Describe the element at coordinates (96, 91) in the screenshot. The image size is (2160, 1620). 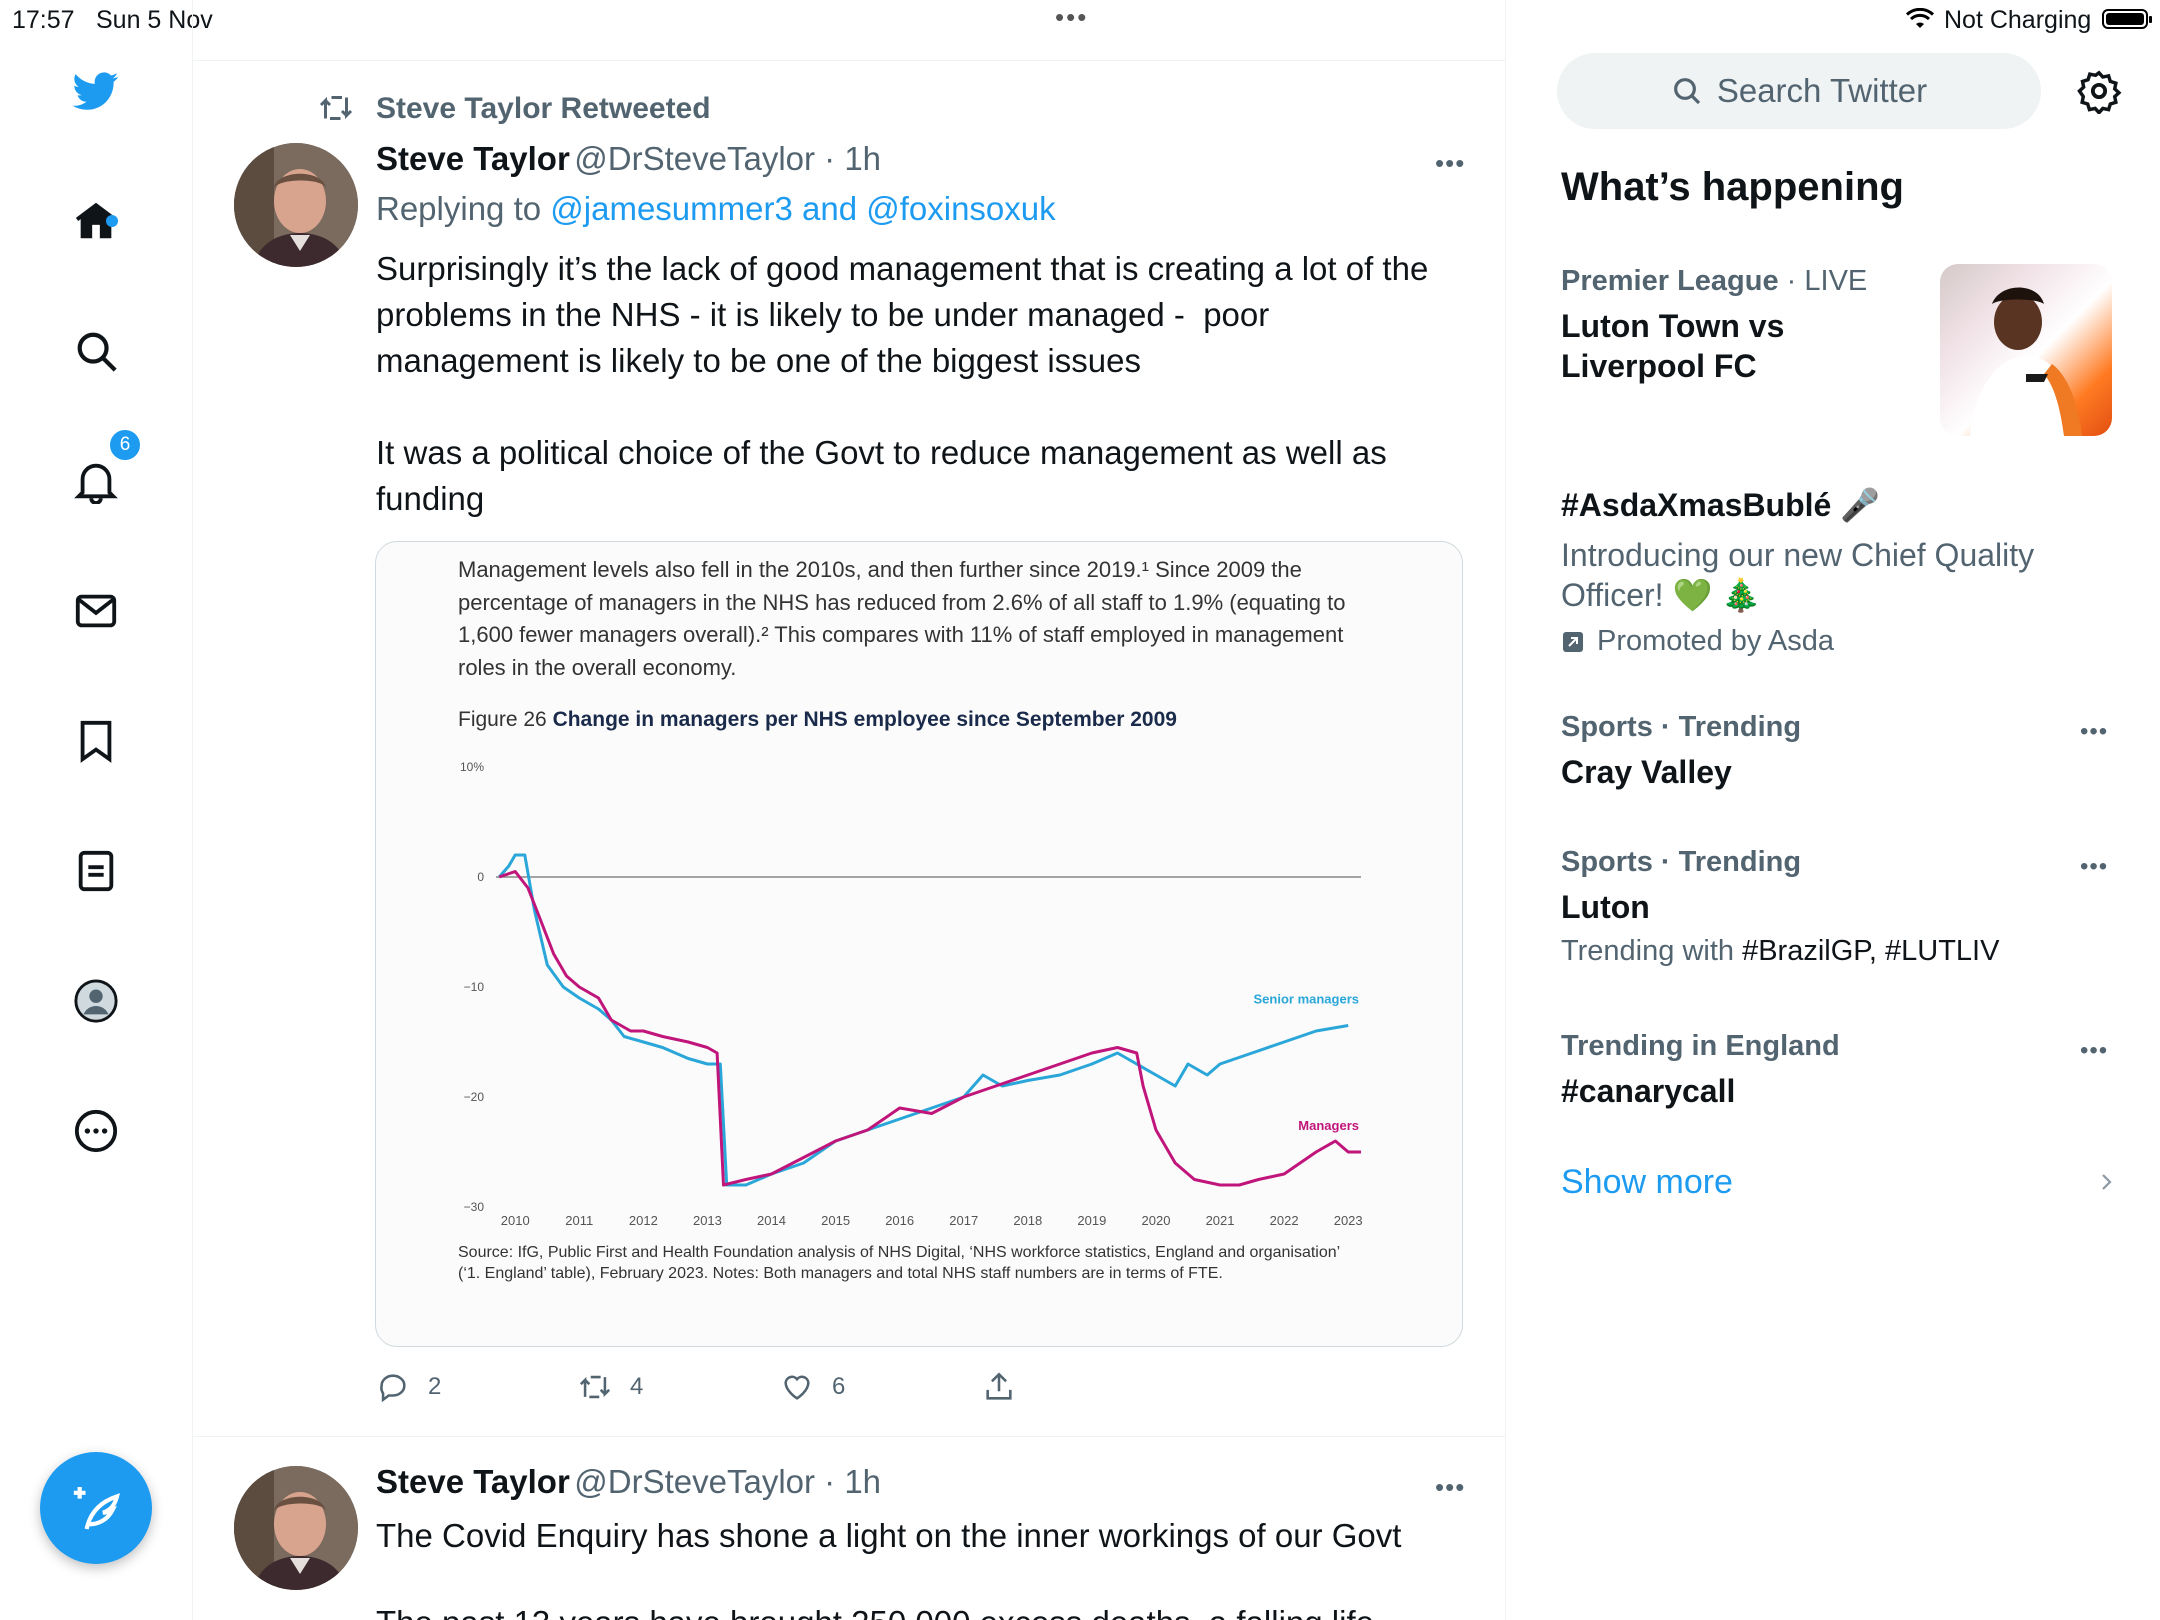
I see `twitter-logo-icon` at that location.